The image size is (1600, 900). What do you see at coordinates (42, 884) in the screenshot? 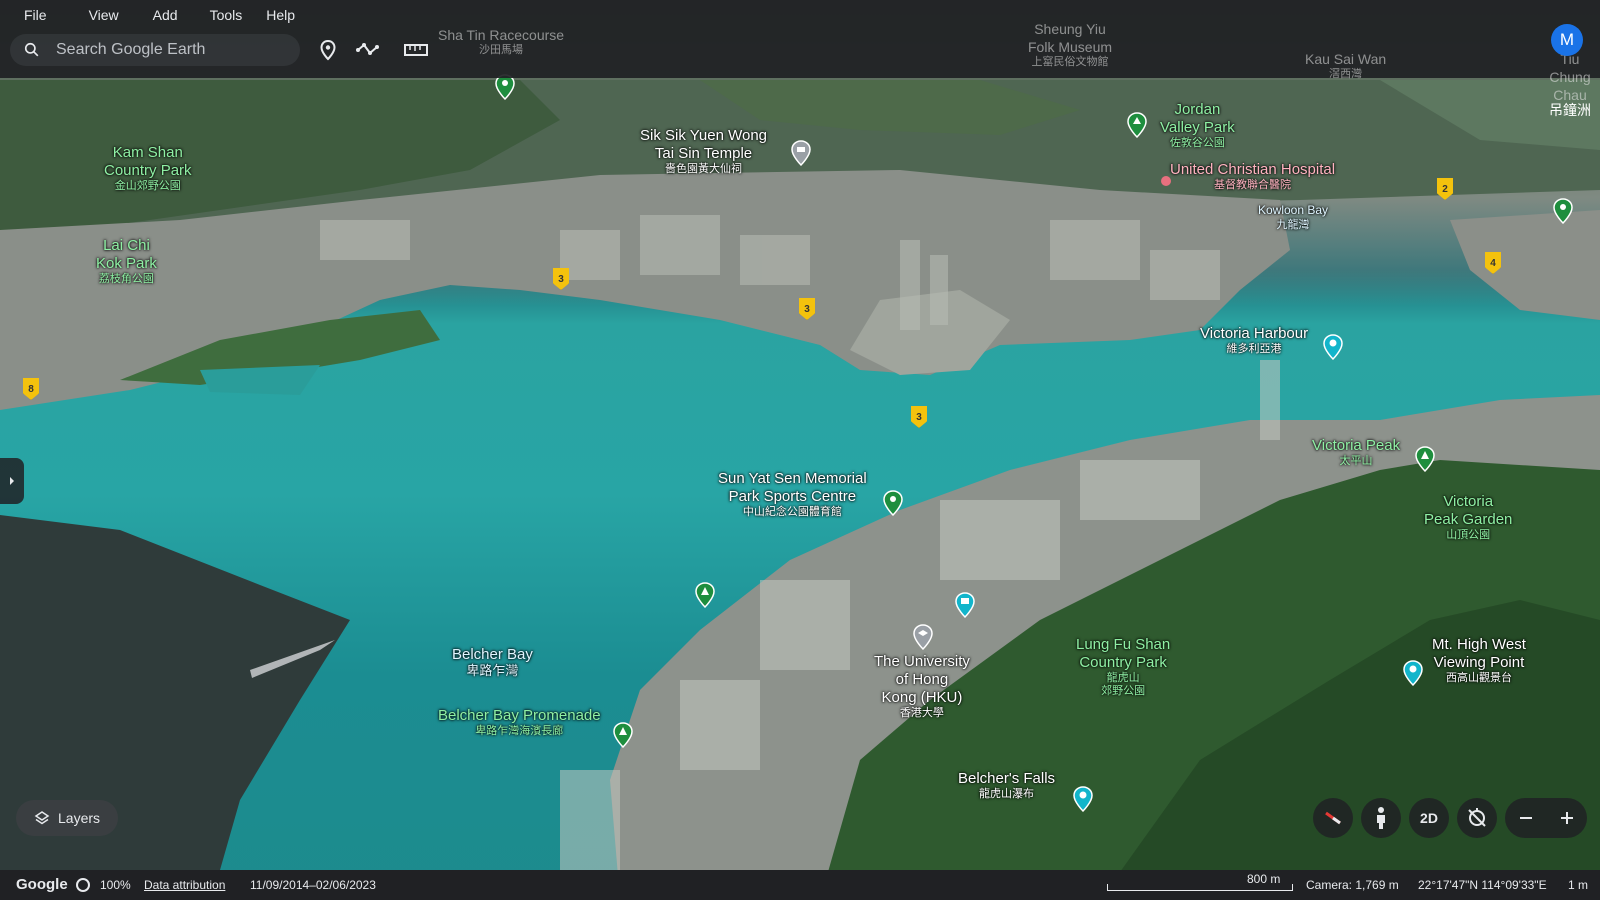
I see `google-logo: Google` at bounding box center [42, 884].